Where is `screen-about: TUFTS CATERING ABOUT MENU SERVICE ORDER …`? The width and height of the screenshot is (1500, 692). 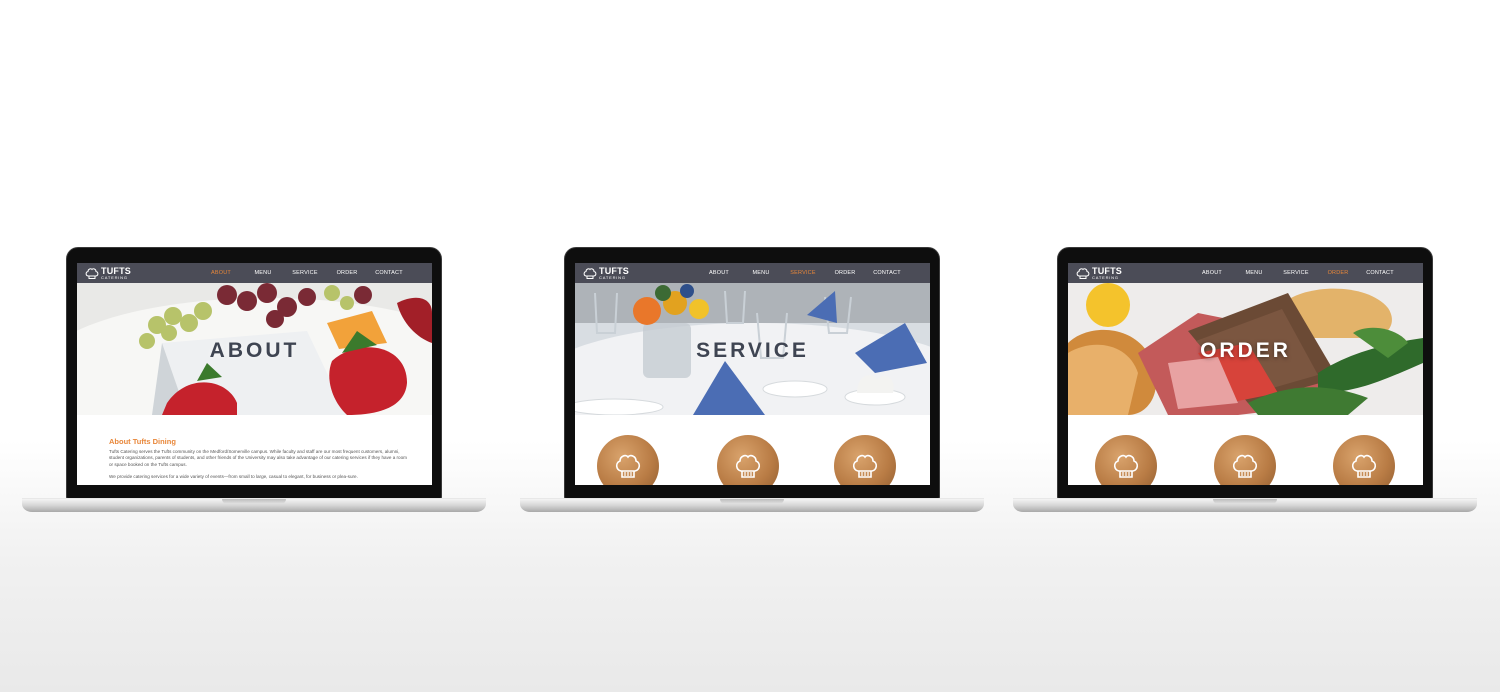 screen-about: TUFTS CATERING ABOUT MENU SERVICE ORDER … is located at coordinates (254, 374).